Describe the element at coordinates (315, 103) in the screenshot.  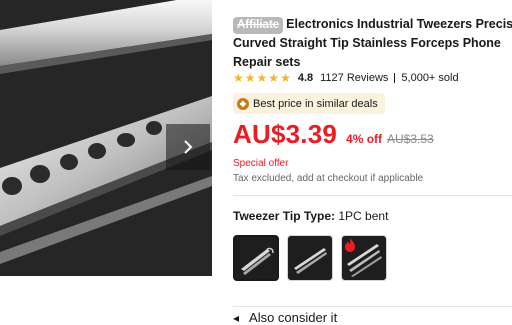
I see `best-price-label: Best price in similar deals` at that location.